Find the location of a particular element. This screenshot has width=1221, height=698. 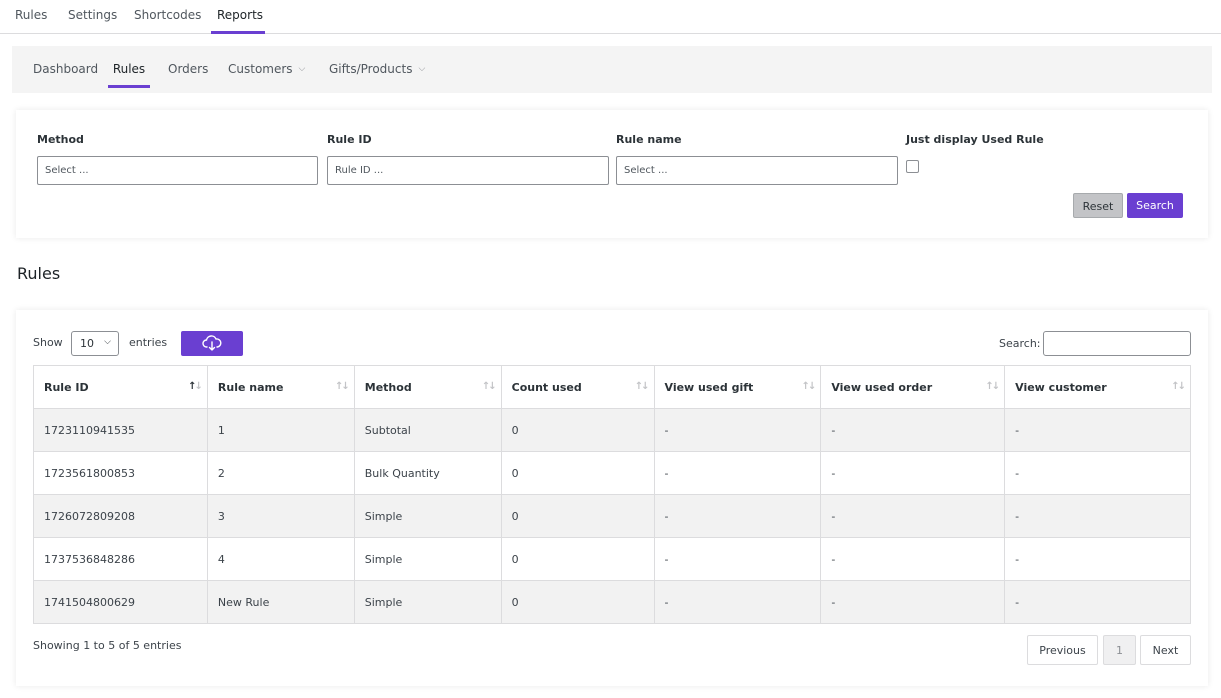

table-info: Showing 1 to 5 of 5 entries is located at coordinates (107, 645).